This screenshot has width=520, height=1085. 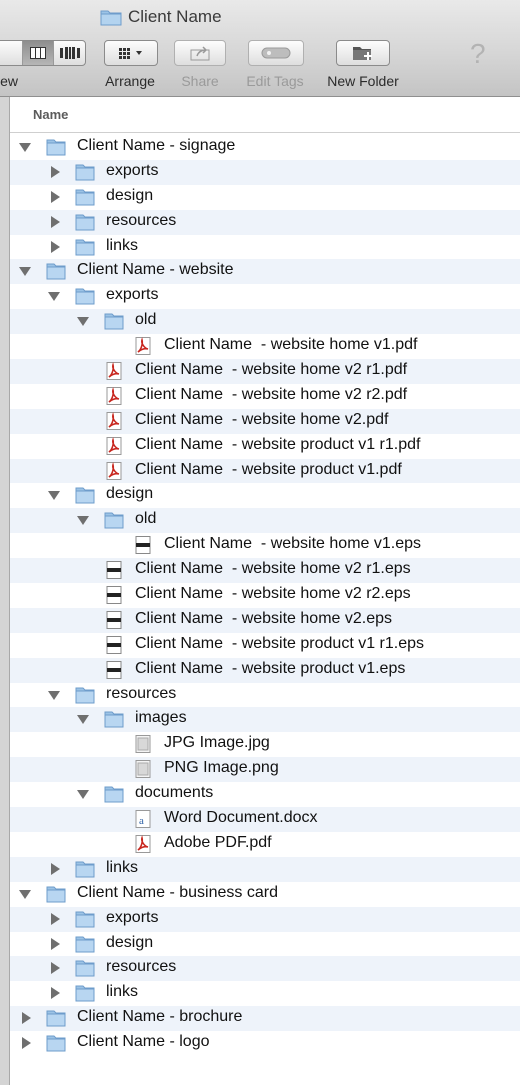 I want to click on view-icons-segment, so click(x=11, y=53).